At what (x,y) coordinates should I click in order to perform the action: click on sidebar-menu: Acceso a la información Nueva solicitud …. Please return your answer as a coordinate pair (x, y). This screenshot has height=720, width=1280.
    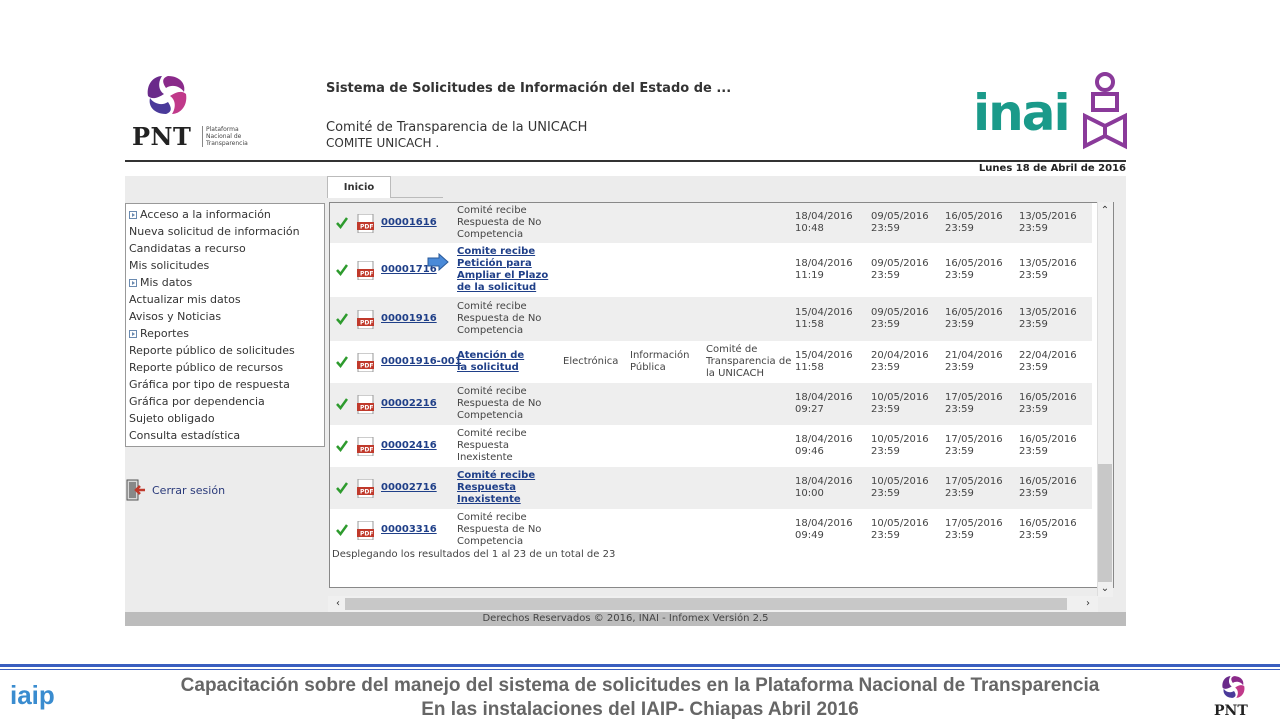
    Looking at the image, I should click on (225, 325).